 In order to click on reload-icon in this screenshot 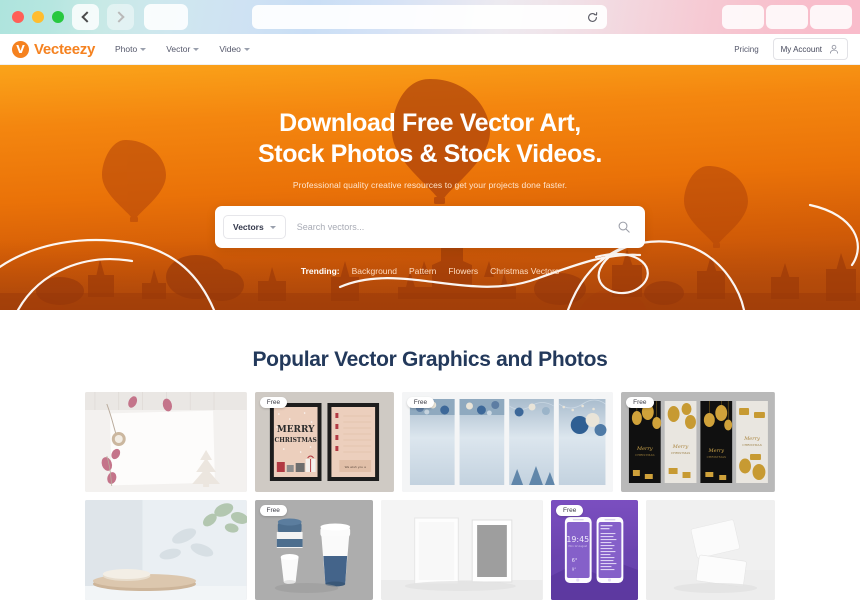, I will do `click(592, 17)`.